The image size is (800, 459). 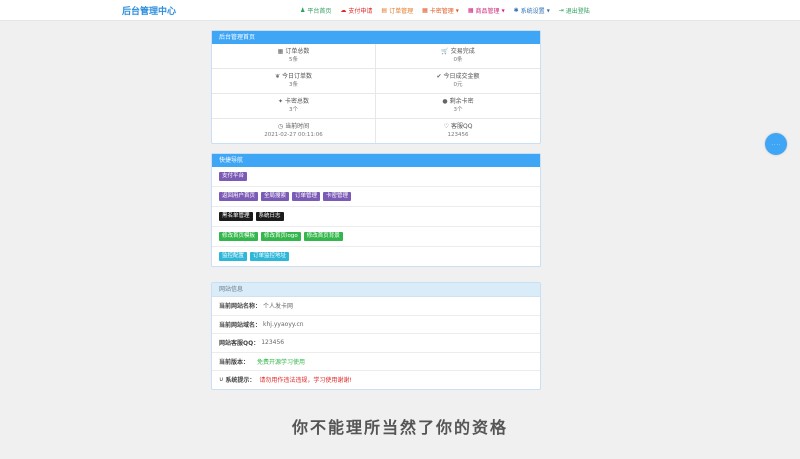 I want to click on stat-value: 2021-02-27 00:11:06, so click(x=293, y=135).